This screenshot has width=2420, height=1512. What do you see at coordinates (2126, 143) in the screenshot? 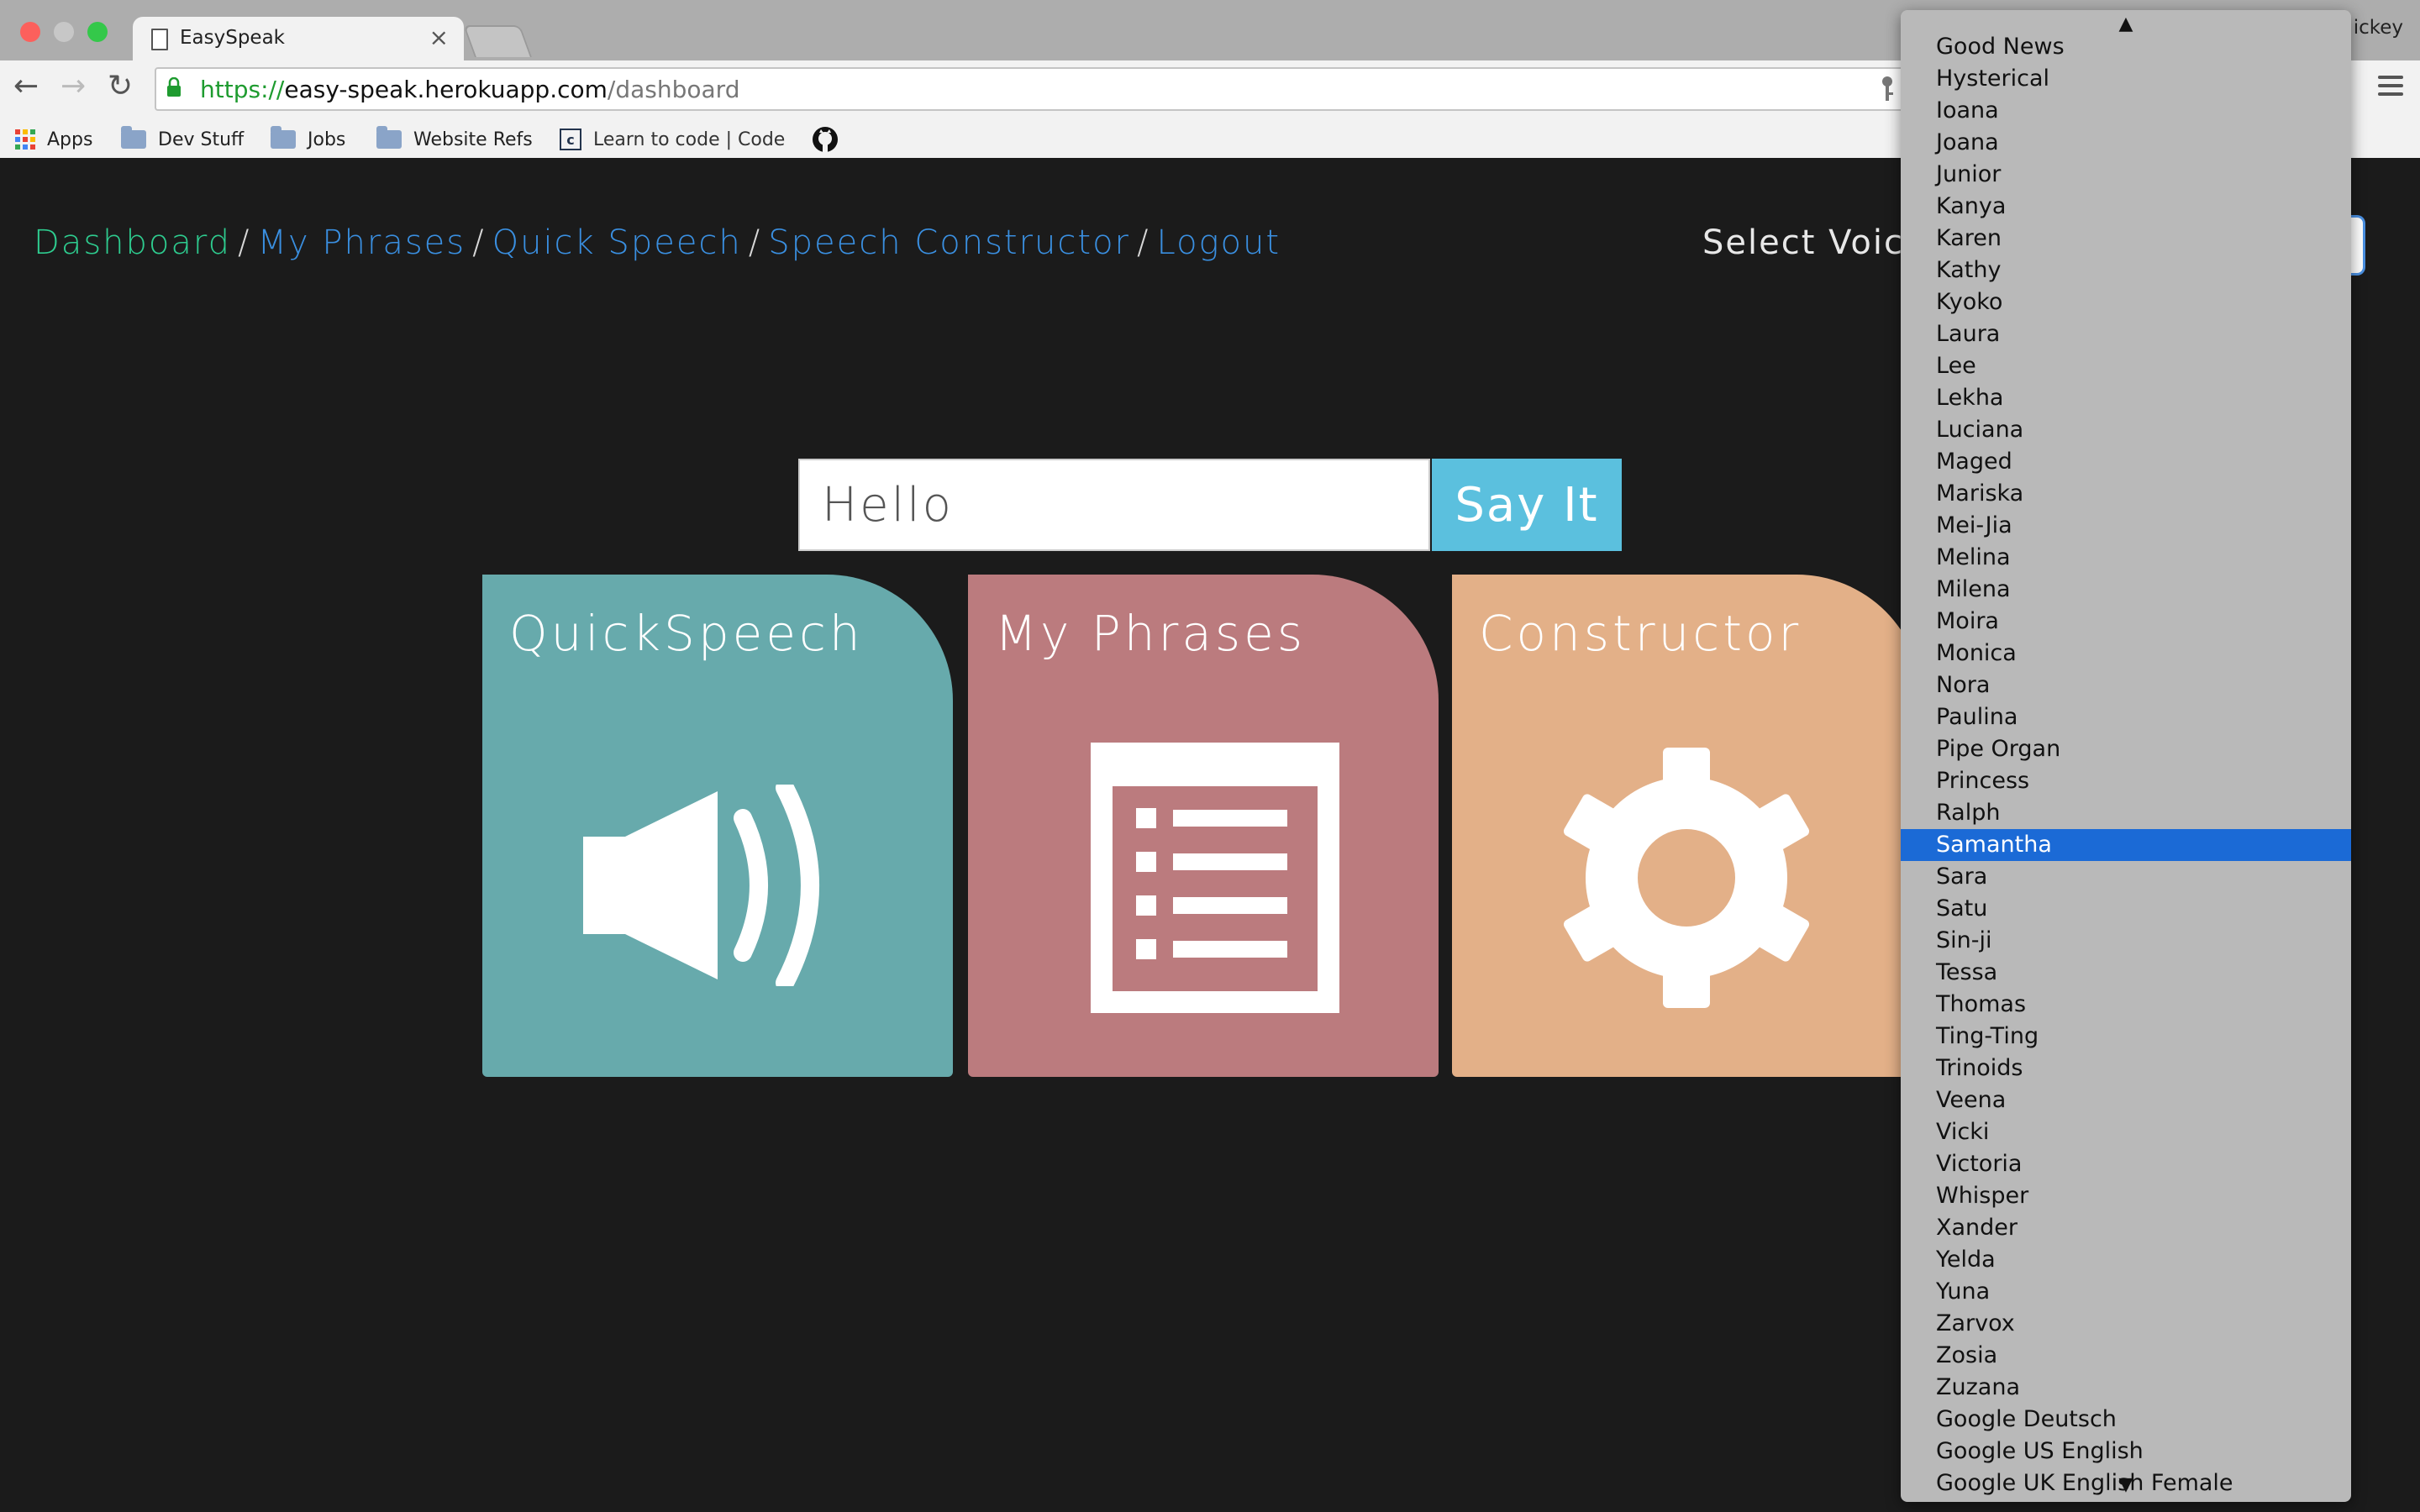
I see `voice-option: Joana` at bounding box center [2126, 143].